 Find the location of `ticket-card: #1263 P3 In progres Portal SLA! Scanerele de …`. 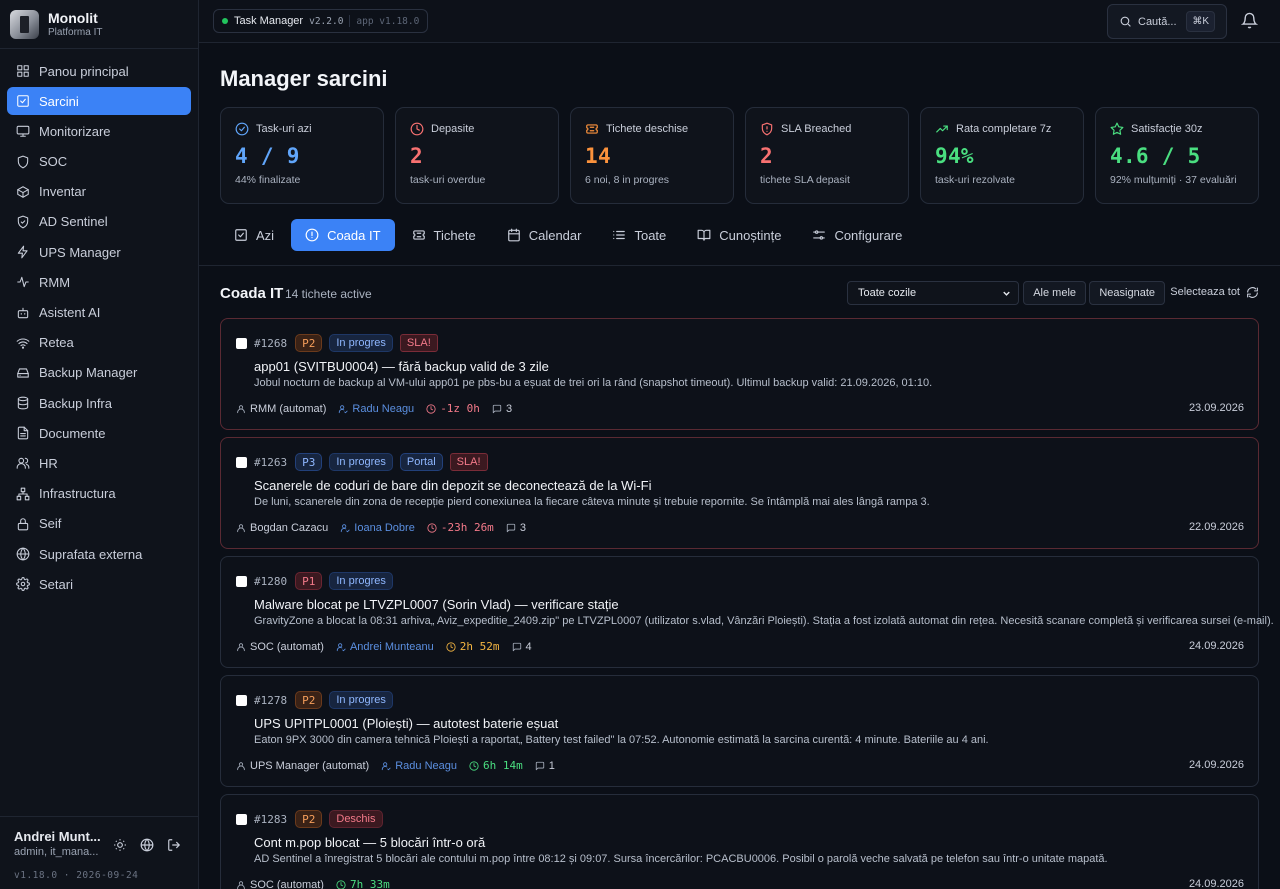

ticket-card: #1263 P3 In progres Portal SLA! Scanerele de … is located at coordinates (739, 493).